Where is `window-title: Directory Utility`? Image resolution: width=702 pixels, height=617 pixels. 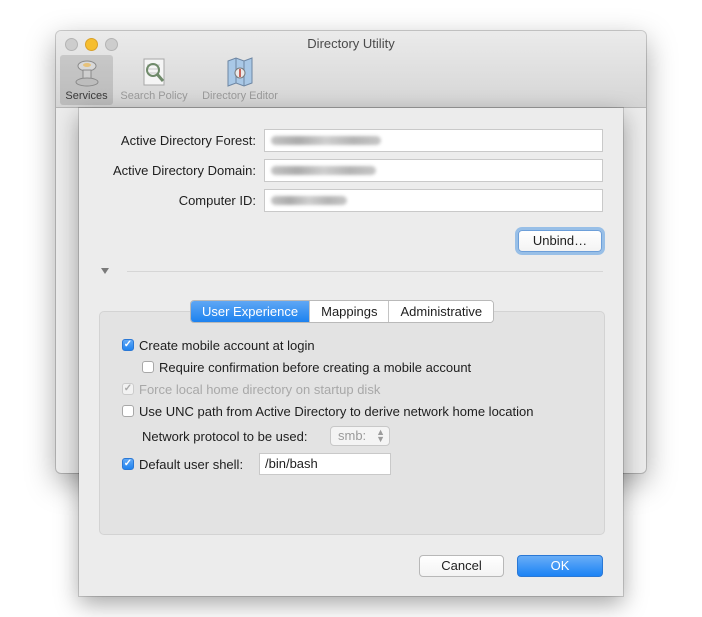 window-title: Directory Utility is located at coordinates (351, 43).